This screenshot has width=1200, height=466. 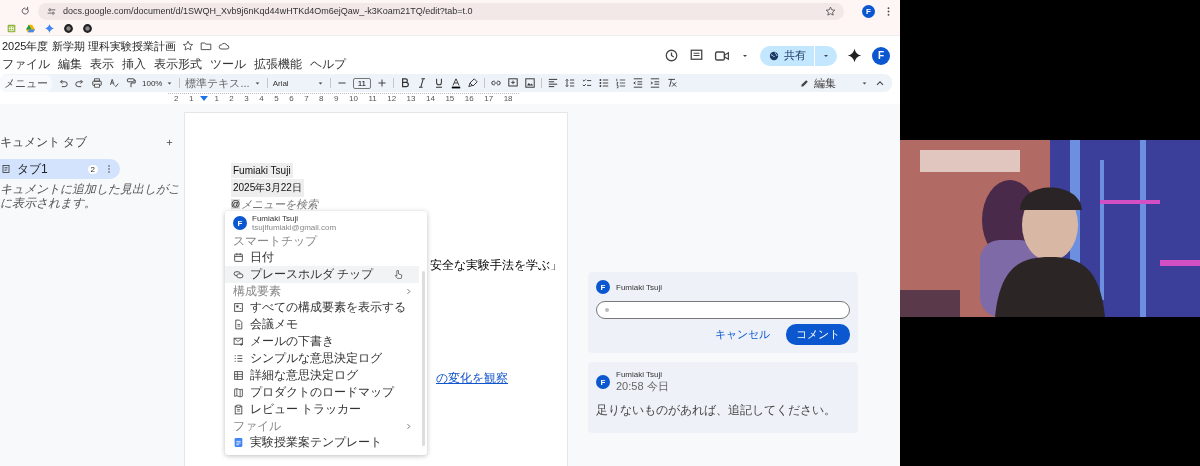 I want to click on star-icon, so click(x=187, y=46).